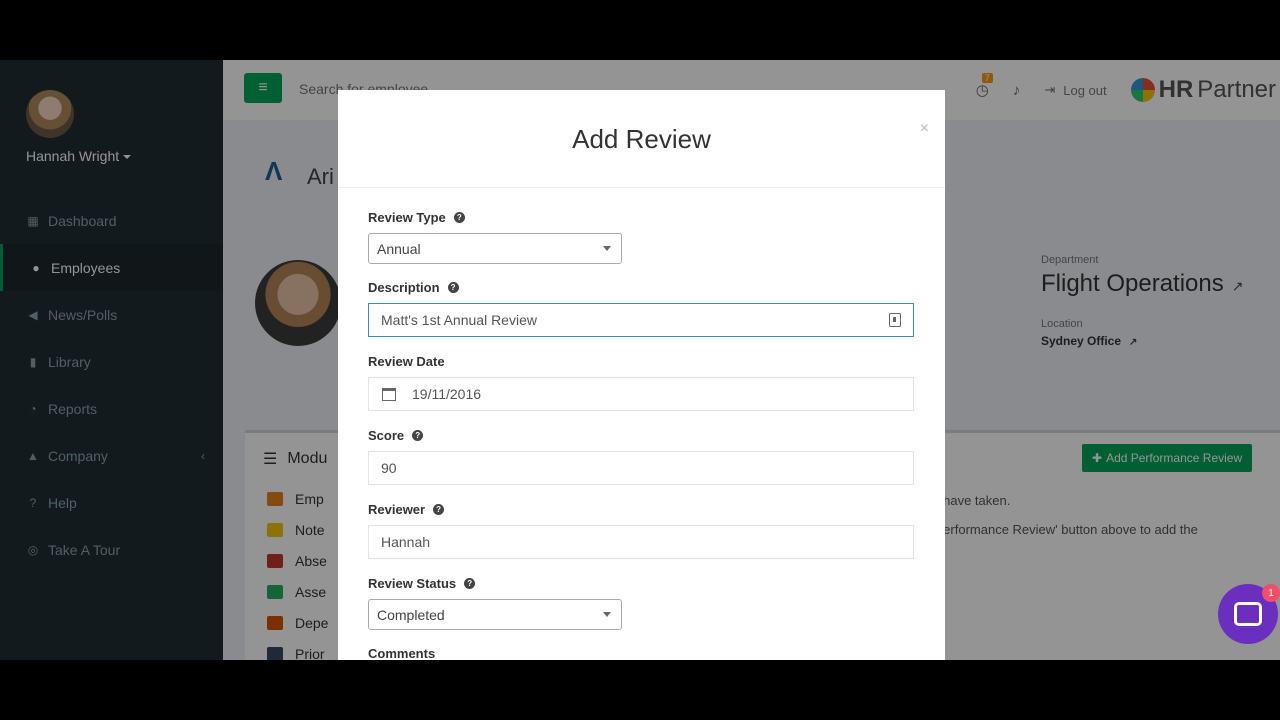 This screenshot has height=720, width=1280. I want to click on reviewer-input: Hannah, so click(641, 542).